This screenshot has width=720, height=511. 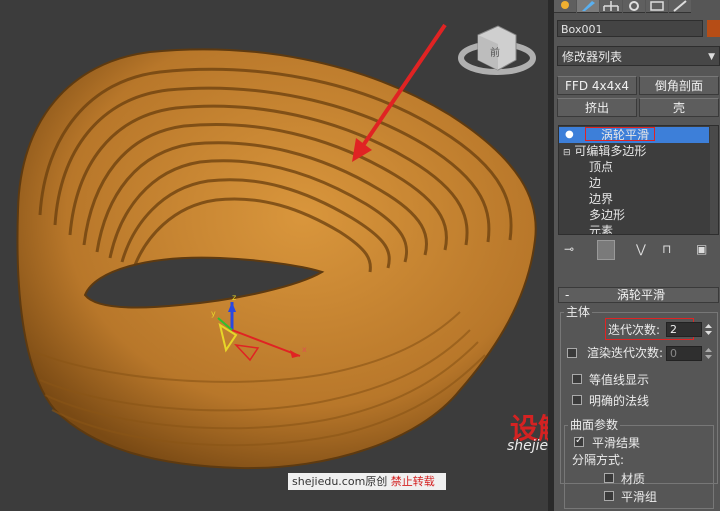 I want to click on render-iters-checkbox, so click(x=572, y=353).